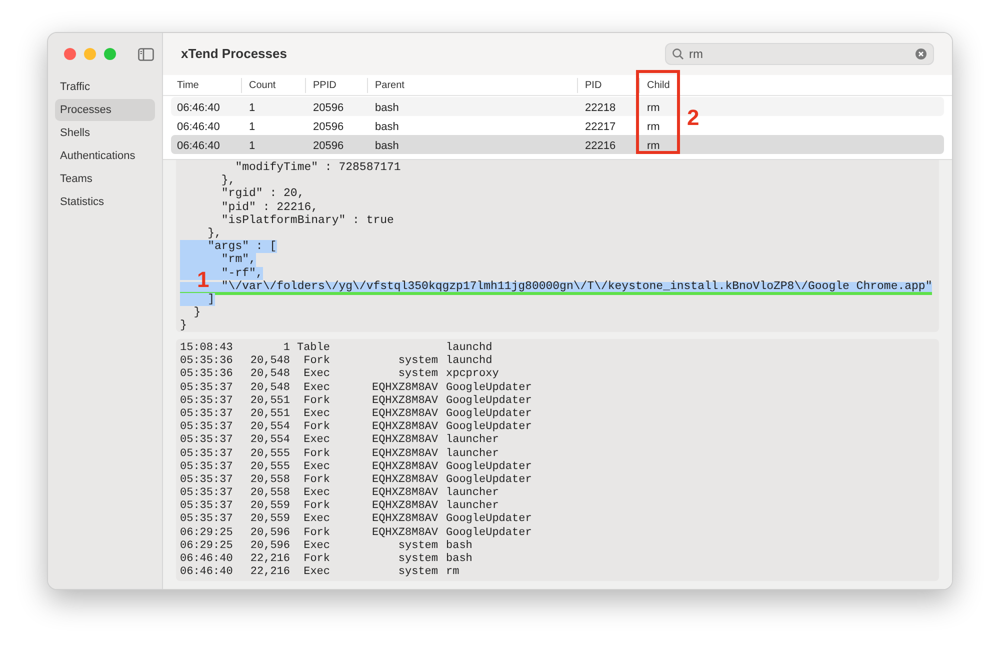  Describe the element at coordinates (658, 85) in the screenshot. I see `column-header: Child` at that location.